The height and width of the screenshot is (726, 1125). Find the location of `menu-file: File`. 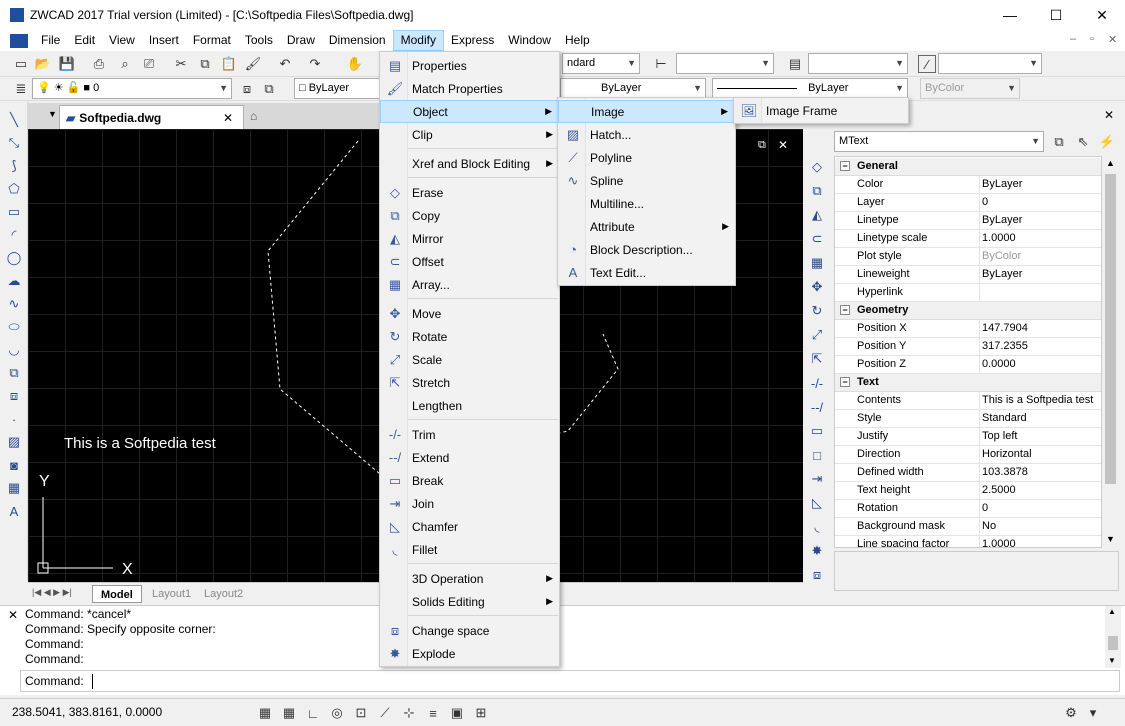

menu-file: File is located at coordinates (50, 40).